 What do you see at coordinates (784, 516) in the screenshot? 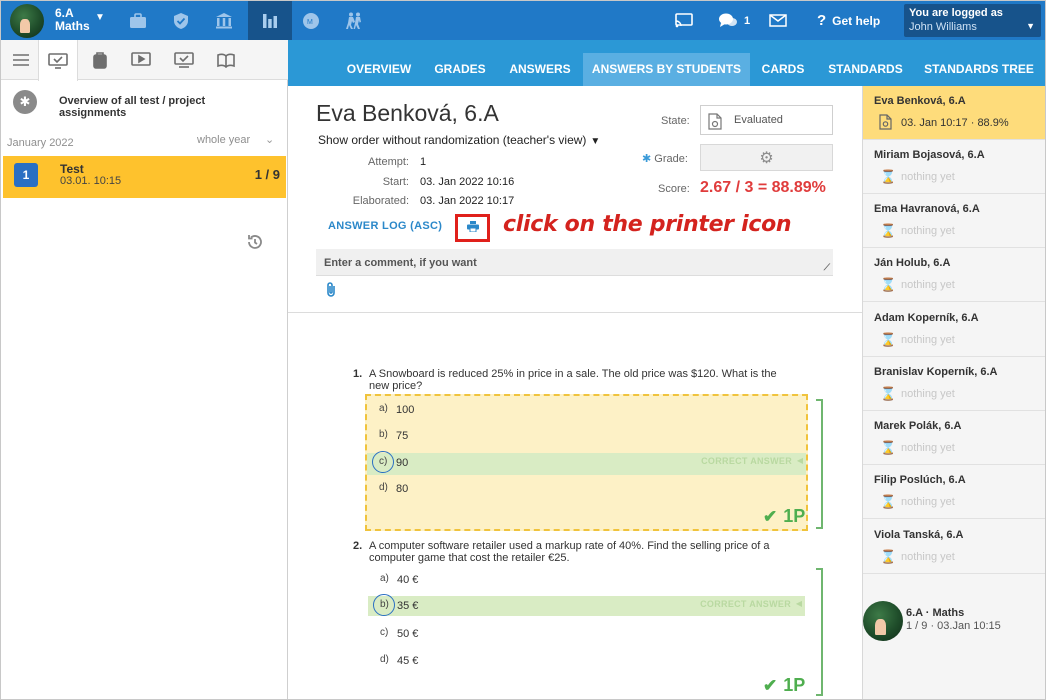
I see `question-1-points: ✔ 1P` at bounding box center [784, 516].